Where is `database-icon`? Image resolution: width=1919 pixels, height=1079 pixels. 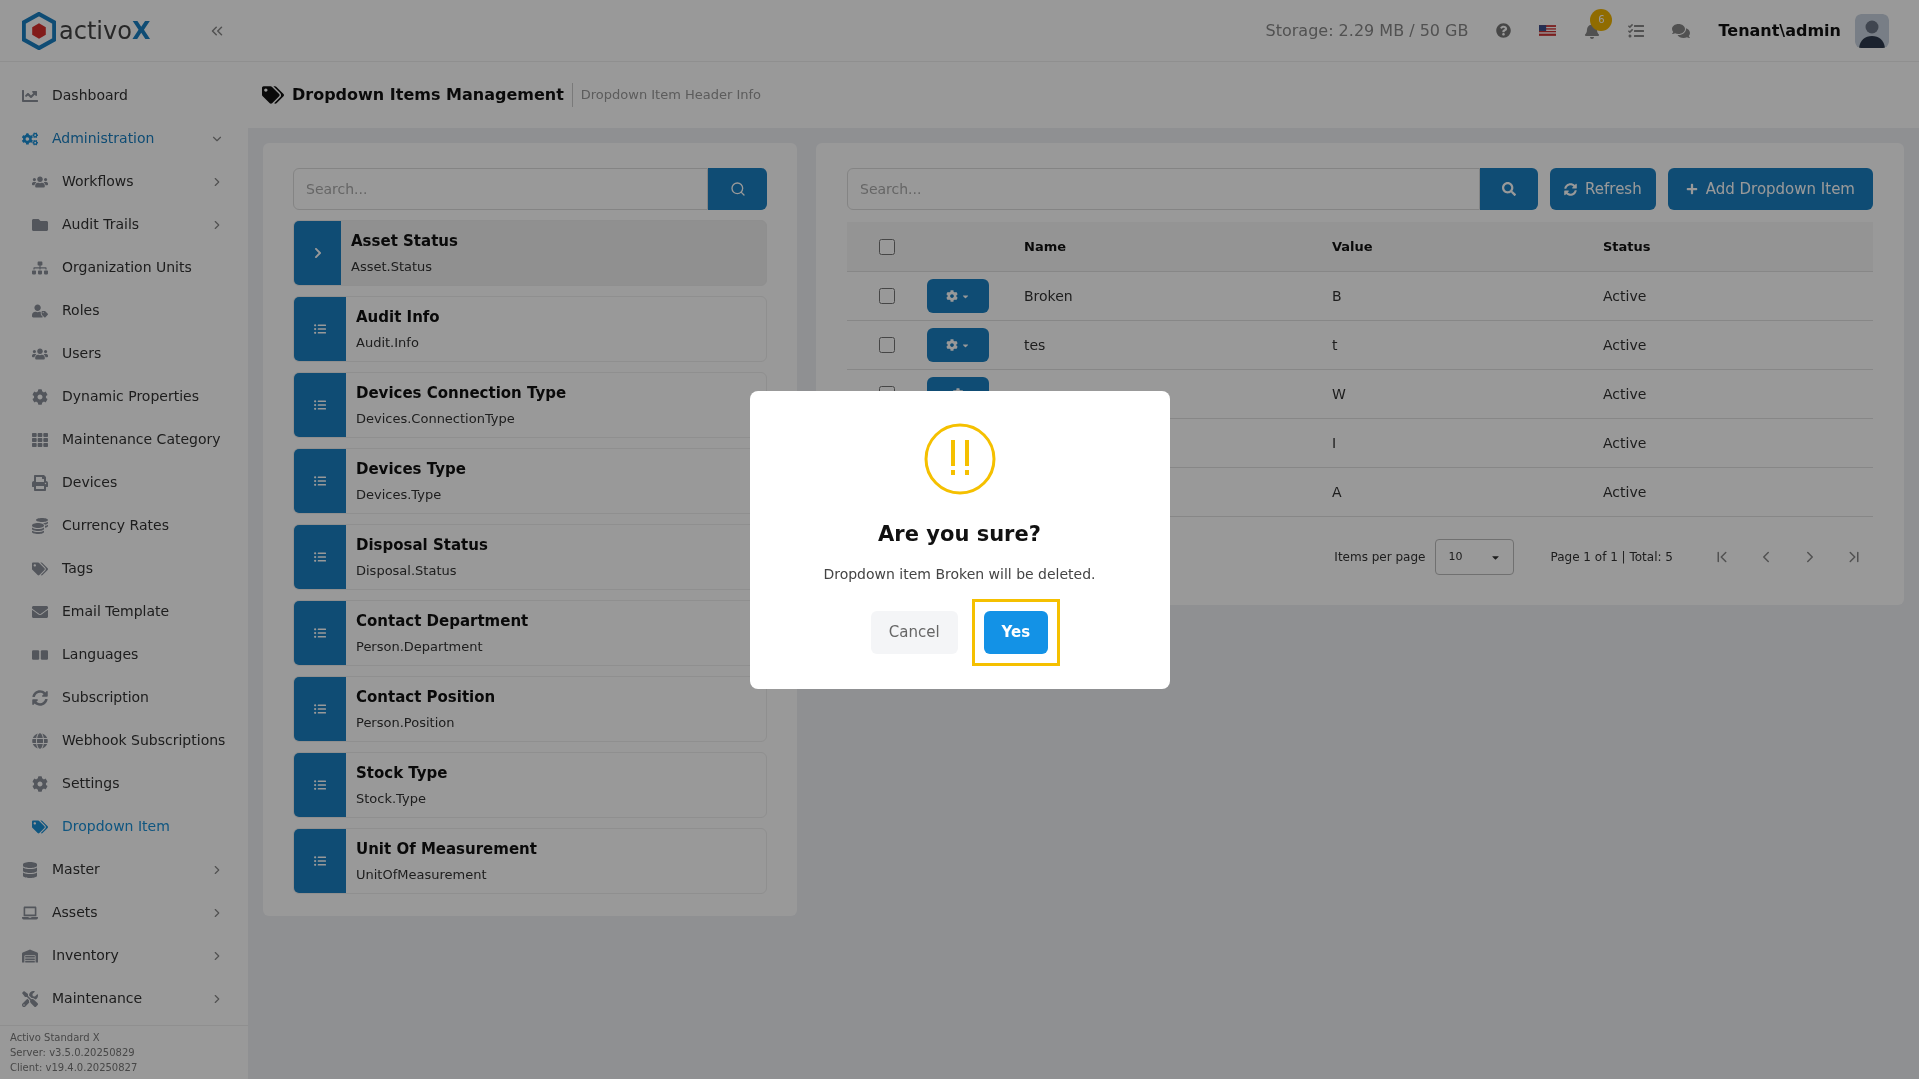
database-icon is located at coordinates (30, 869).